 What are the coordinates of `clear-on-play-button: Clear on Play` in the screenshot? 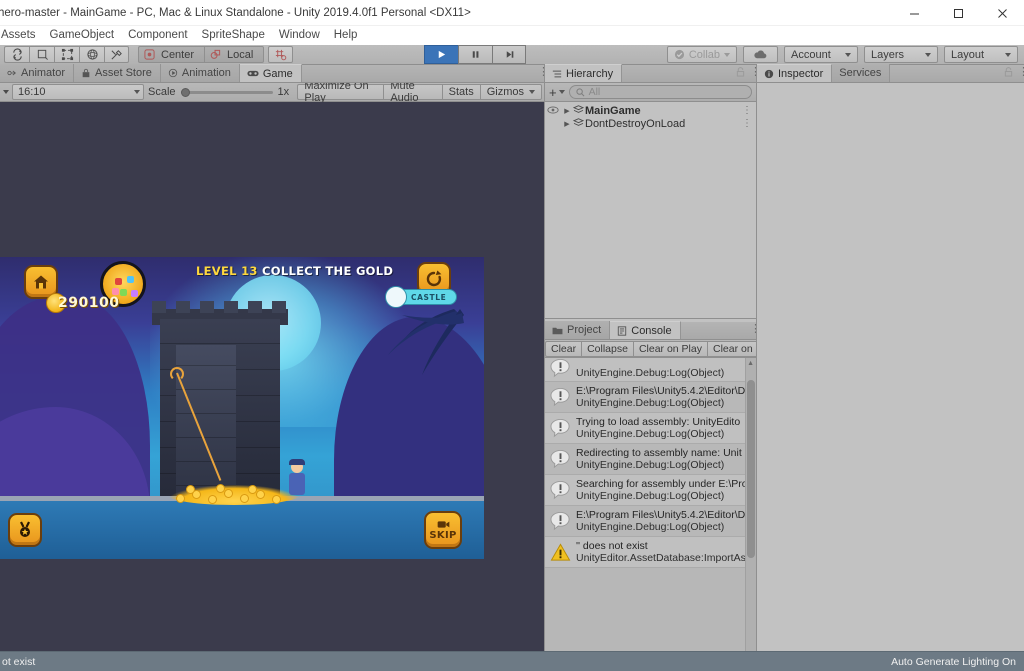 It's located at (669, 348).